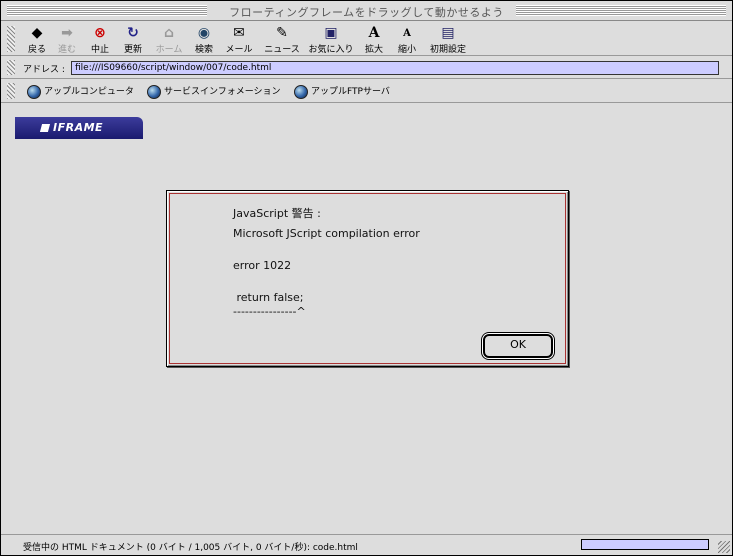 The width and height of the screenshot is (733, 556). I want to click on text-larger-icon: A, so click(374, 33).